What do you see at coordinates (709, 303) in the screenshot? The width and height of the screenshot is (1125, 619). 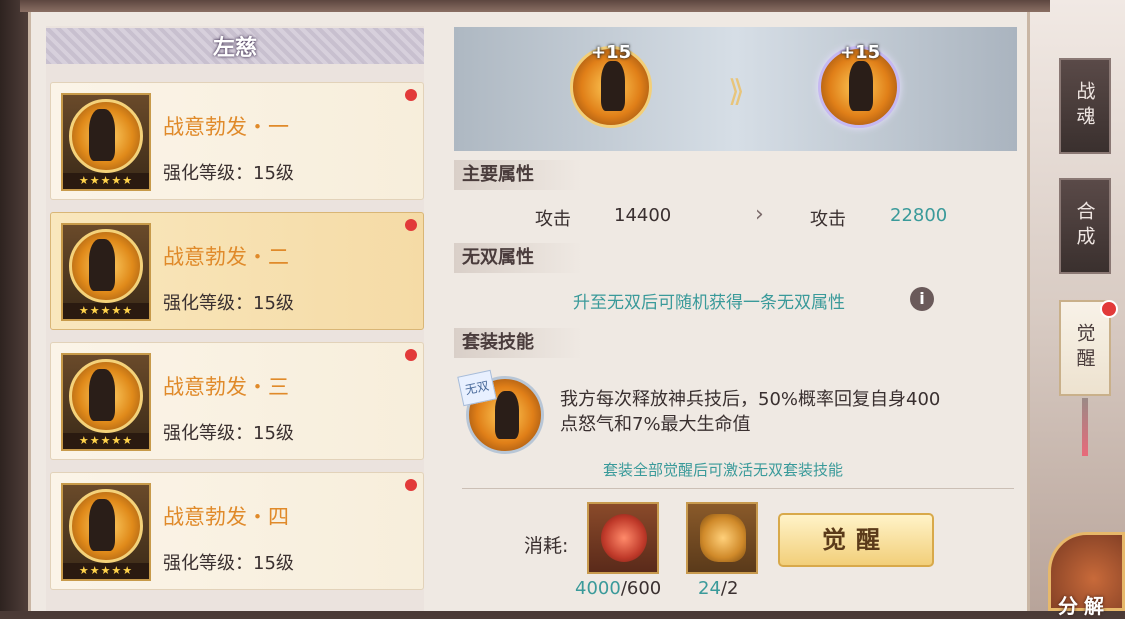 I see `wushuang-attr-text: 升至无双后可随机获得一条无双属性` at bounding box center [709, 303].